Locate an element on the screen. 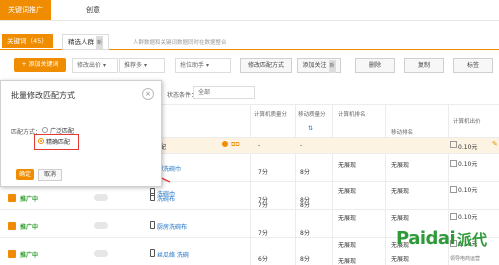 This screenshot has height=265, width=499. data-sync-hint: 人群数据和关键词数据同时在数据整合 is located at coordinates (180, 43).